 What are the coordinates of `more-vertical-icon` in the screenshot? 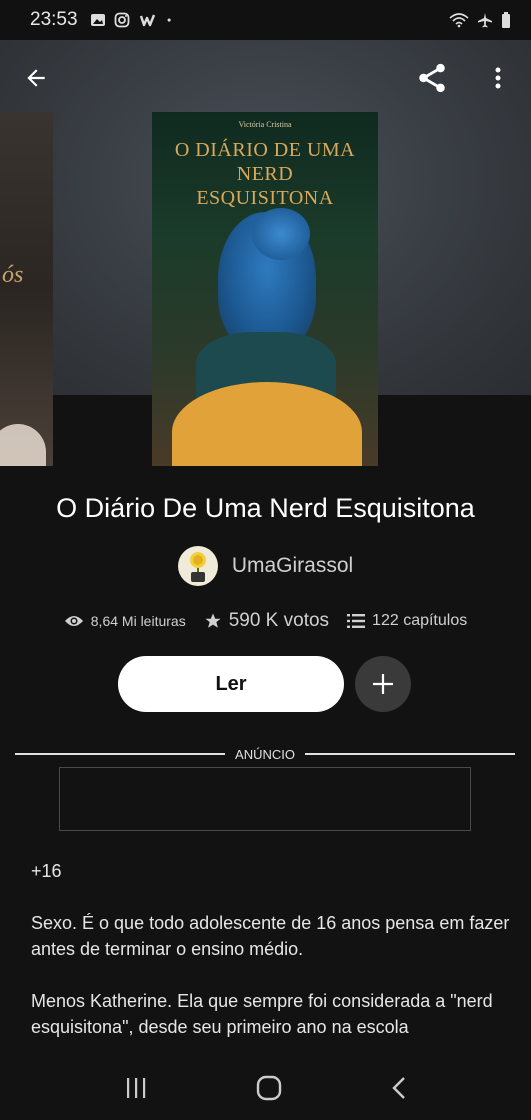 It's located at (498, 78).